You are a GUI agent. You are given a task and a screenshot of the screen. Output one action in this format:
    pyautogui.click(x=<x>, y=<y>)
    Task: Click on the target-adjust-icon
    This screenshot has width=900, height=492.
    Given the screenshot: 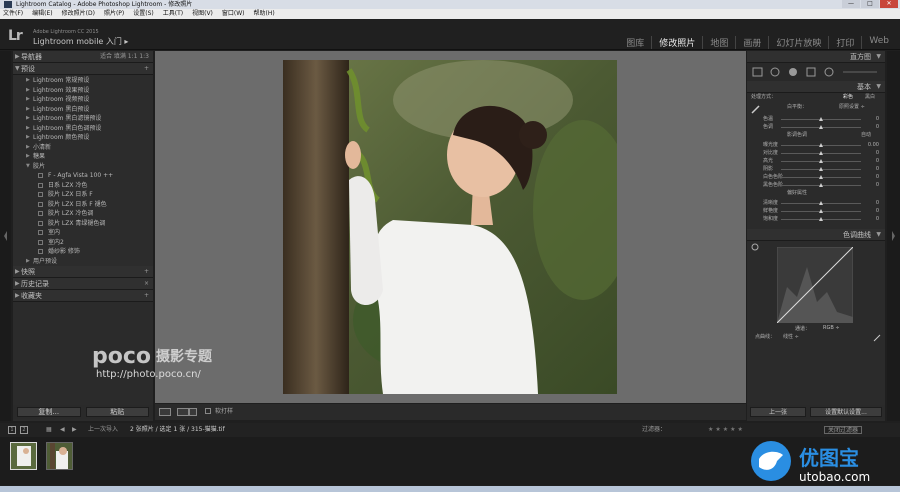 What is the action you would take?
    pyautogui.click(x=755, y=247)
    